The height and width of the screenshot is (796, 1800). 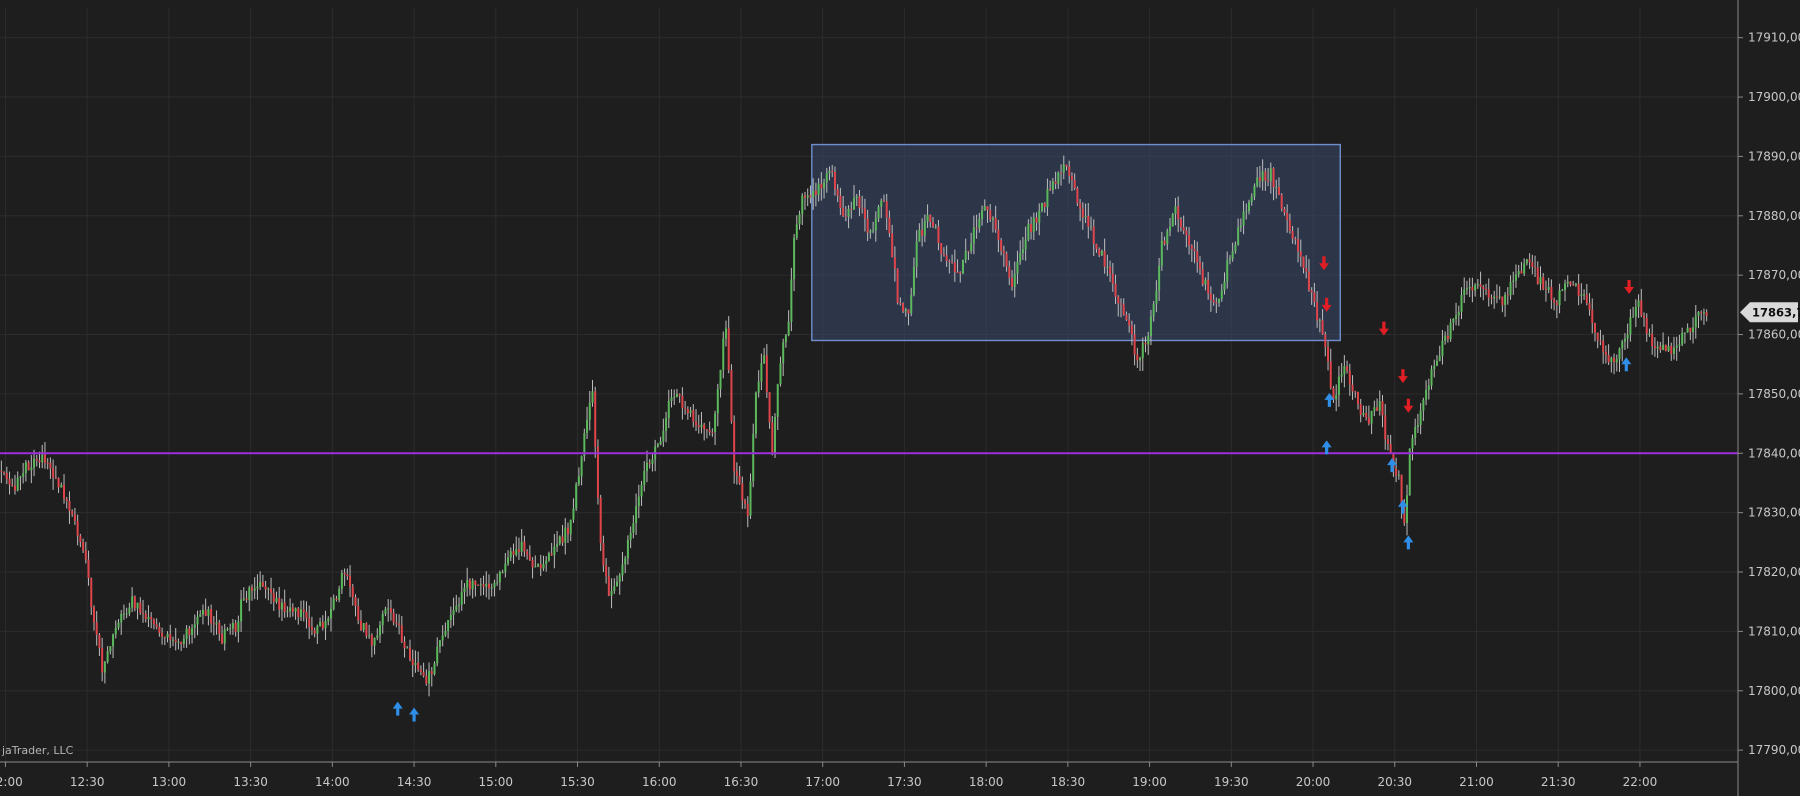 What do you see at coordinates (1774, 335) in the screenshot?
I see `y-tick-label: 17860,00` at bounding box center [1774, 335].